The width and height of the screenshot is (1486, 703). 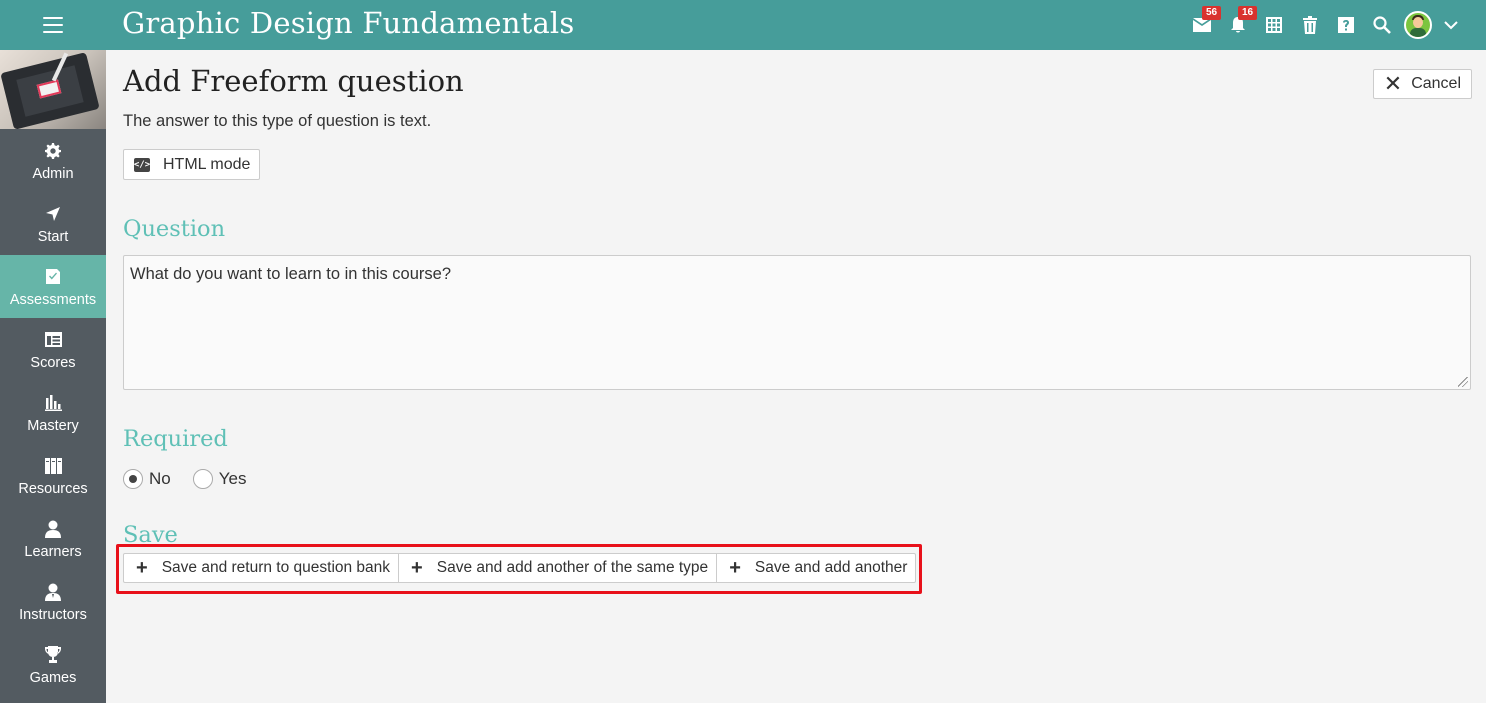 I want to click on sidebar-item-label: Admin, so click(x=53, y=173).